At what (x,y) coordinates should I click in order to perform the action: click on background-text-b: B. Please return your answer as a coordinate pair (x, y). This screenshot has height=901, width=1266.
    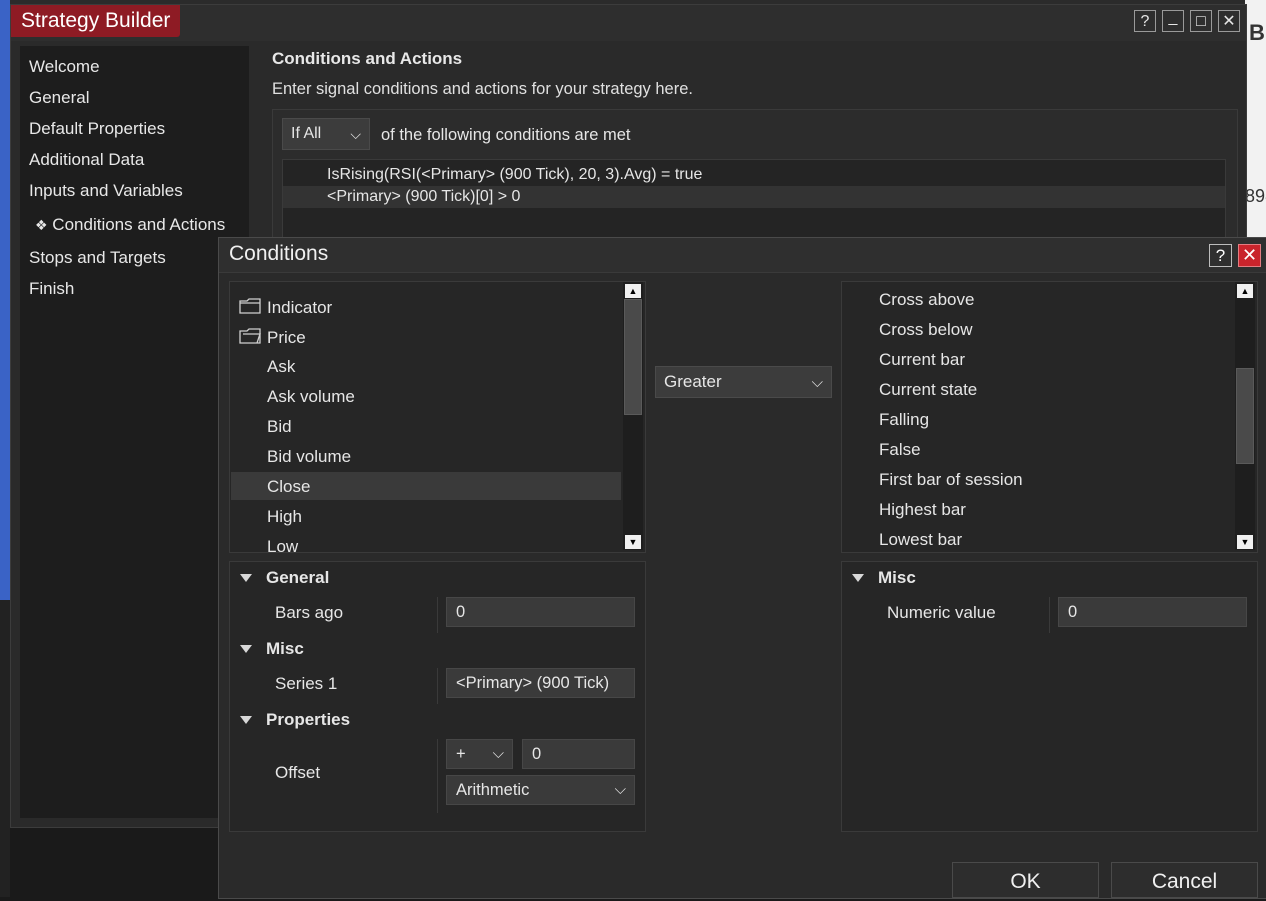
    Looking at the image, I should click on (1257, 32).